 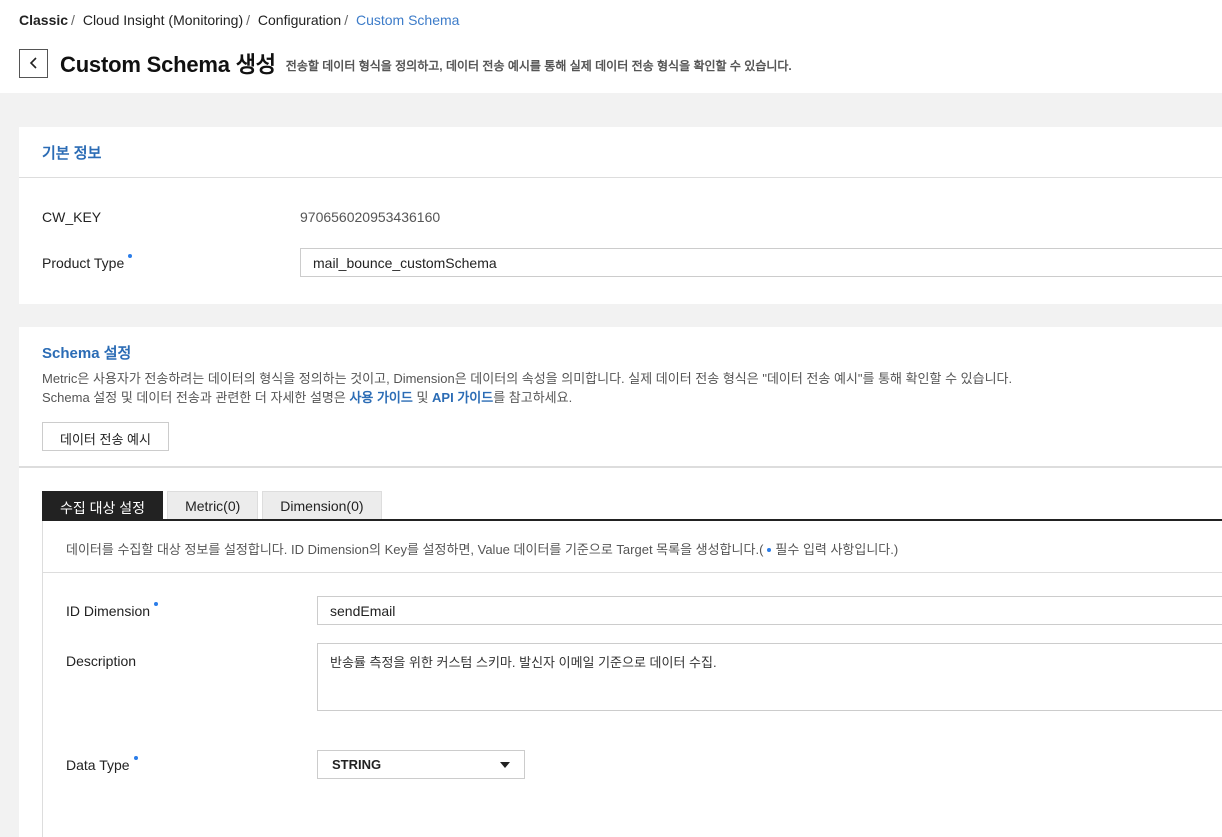 What do you see at coordinates (299, 20) in the screenshot?
I see `breadcrumb-item-configuration: Configuration` at bounding box center [299, 20].